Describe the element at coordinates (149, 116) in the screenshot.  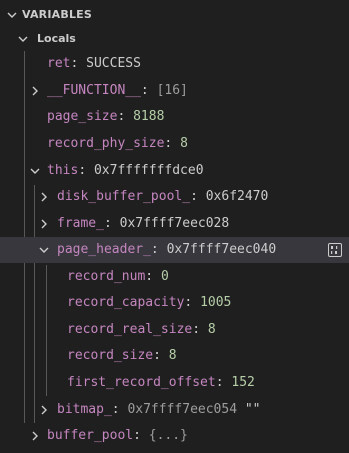
I see `variable-value: 8188` at that location.